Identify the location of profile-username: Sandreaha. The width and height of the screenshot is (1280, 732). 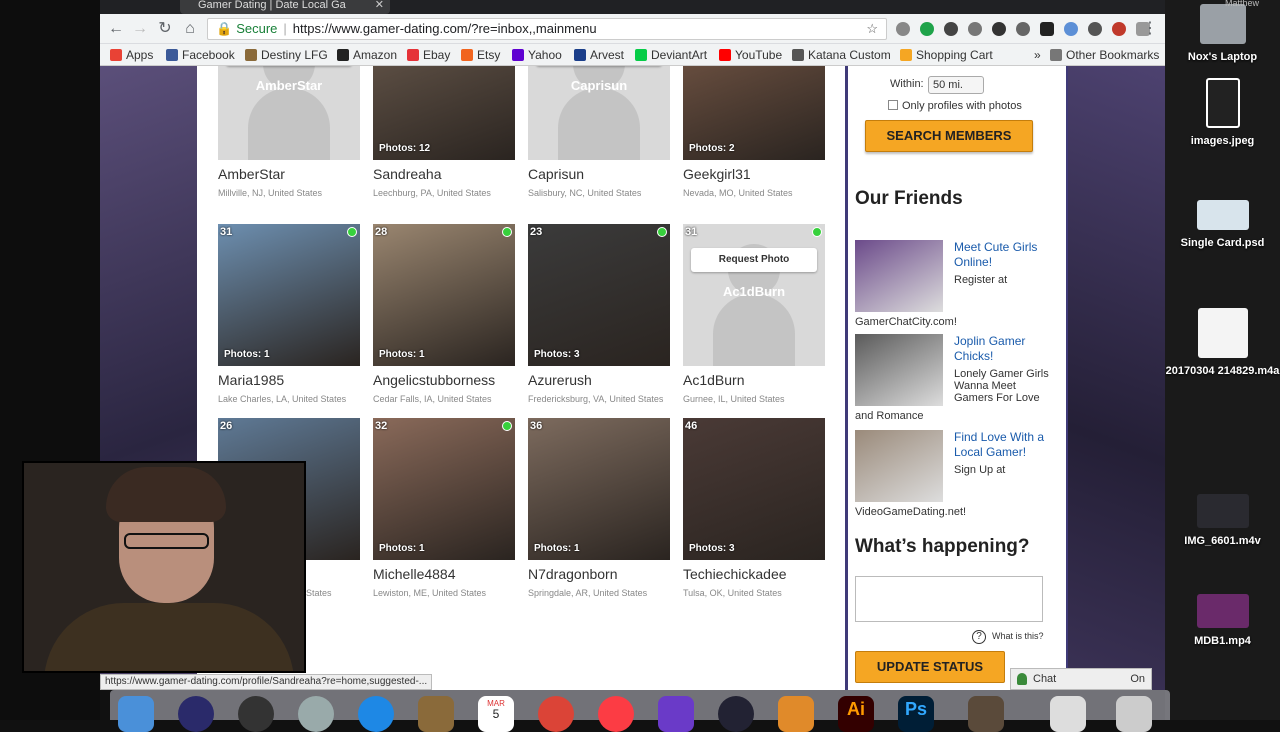
(407, 174).